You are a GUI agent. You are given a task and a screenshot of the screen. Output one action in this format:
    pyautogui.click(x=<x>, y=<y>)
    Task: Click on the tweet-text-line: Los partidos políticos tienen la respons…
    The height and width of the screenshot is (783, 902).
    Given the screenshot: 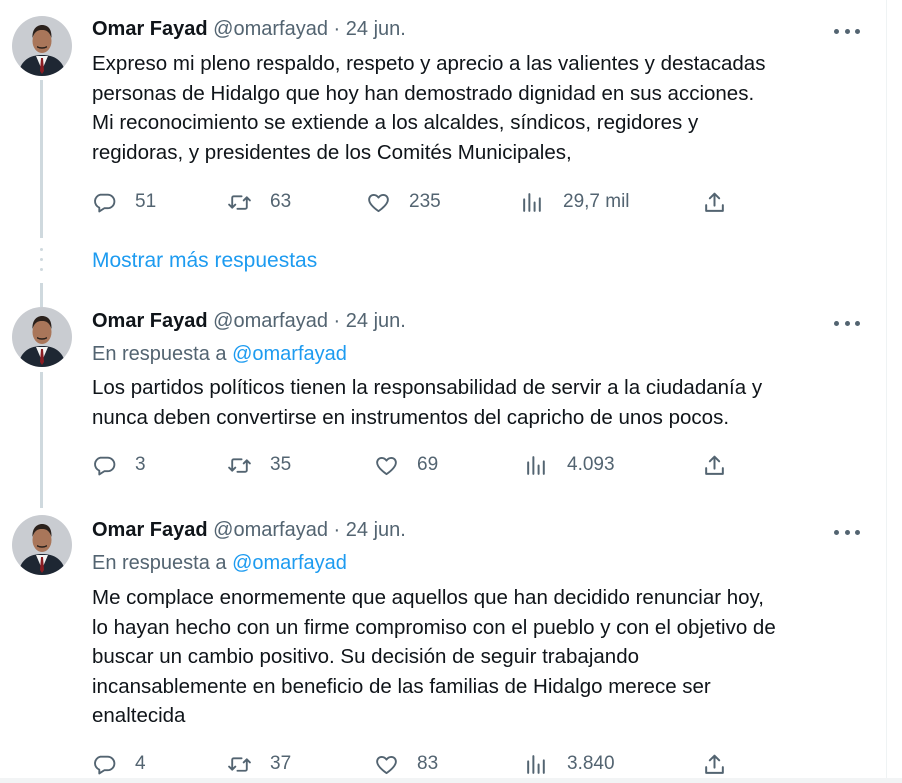 What is the action you would take?
    pyautogui.click(x=427, y=387)
    